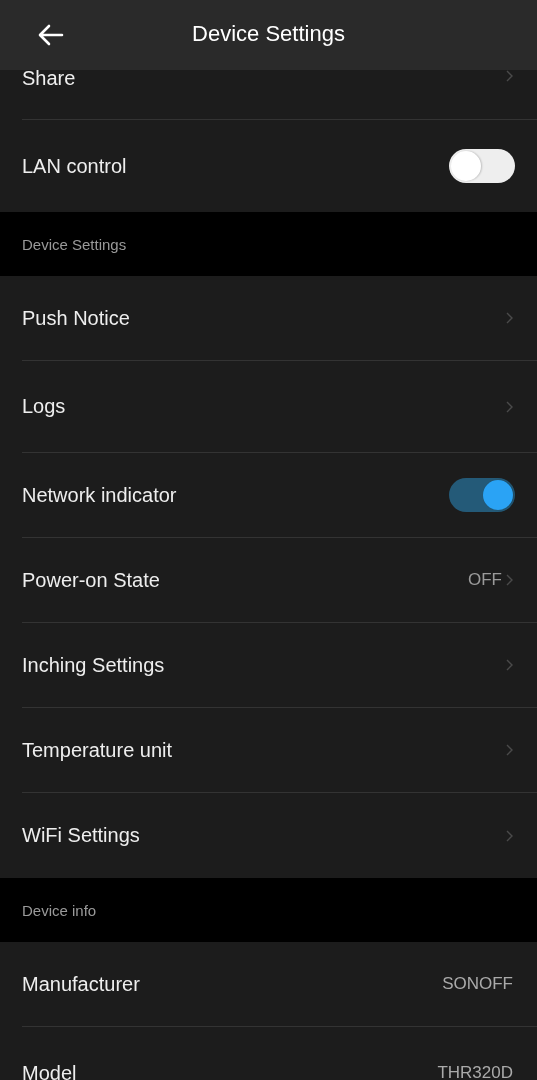 The image size is (537, 1080). I want to click on section-title: Device info, so click(59, 910).